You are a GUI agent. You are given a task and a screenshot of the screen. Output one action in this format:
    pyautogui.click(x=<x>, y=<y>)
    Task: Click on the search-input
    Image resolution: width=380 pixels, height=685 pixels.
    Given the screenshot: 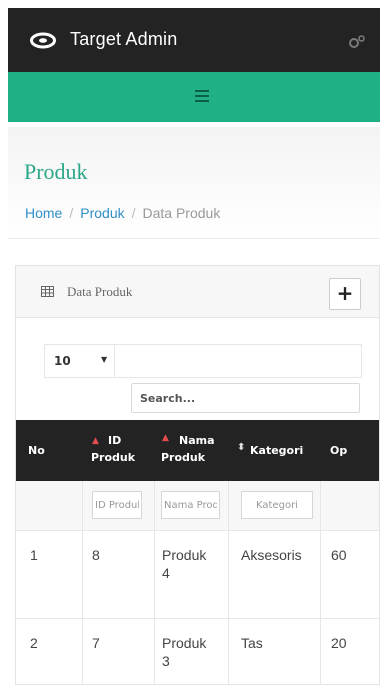 What is the action you would take?
    pyautogui.click(x=245, y=398)
    